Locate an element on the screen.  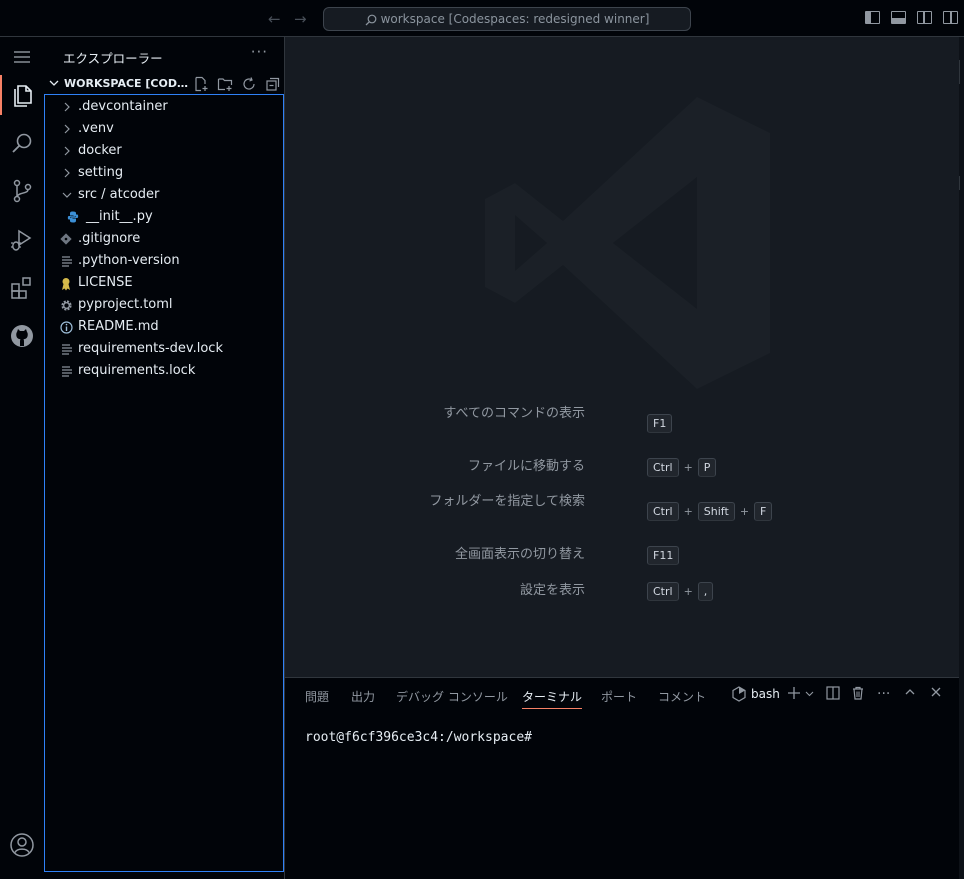
more-actions-icon: ··· is located at coordinates (259, 52).